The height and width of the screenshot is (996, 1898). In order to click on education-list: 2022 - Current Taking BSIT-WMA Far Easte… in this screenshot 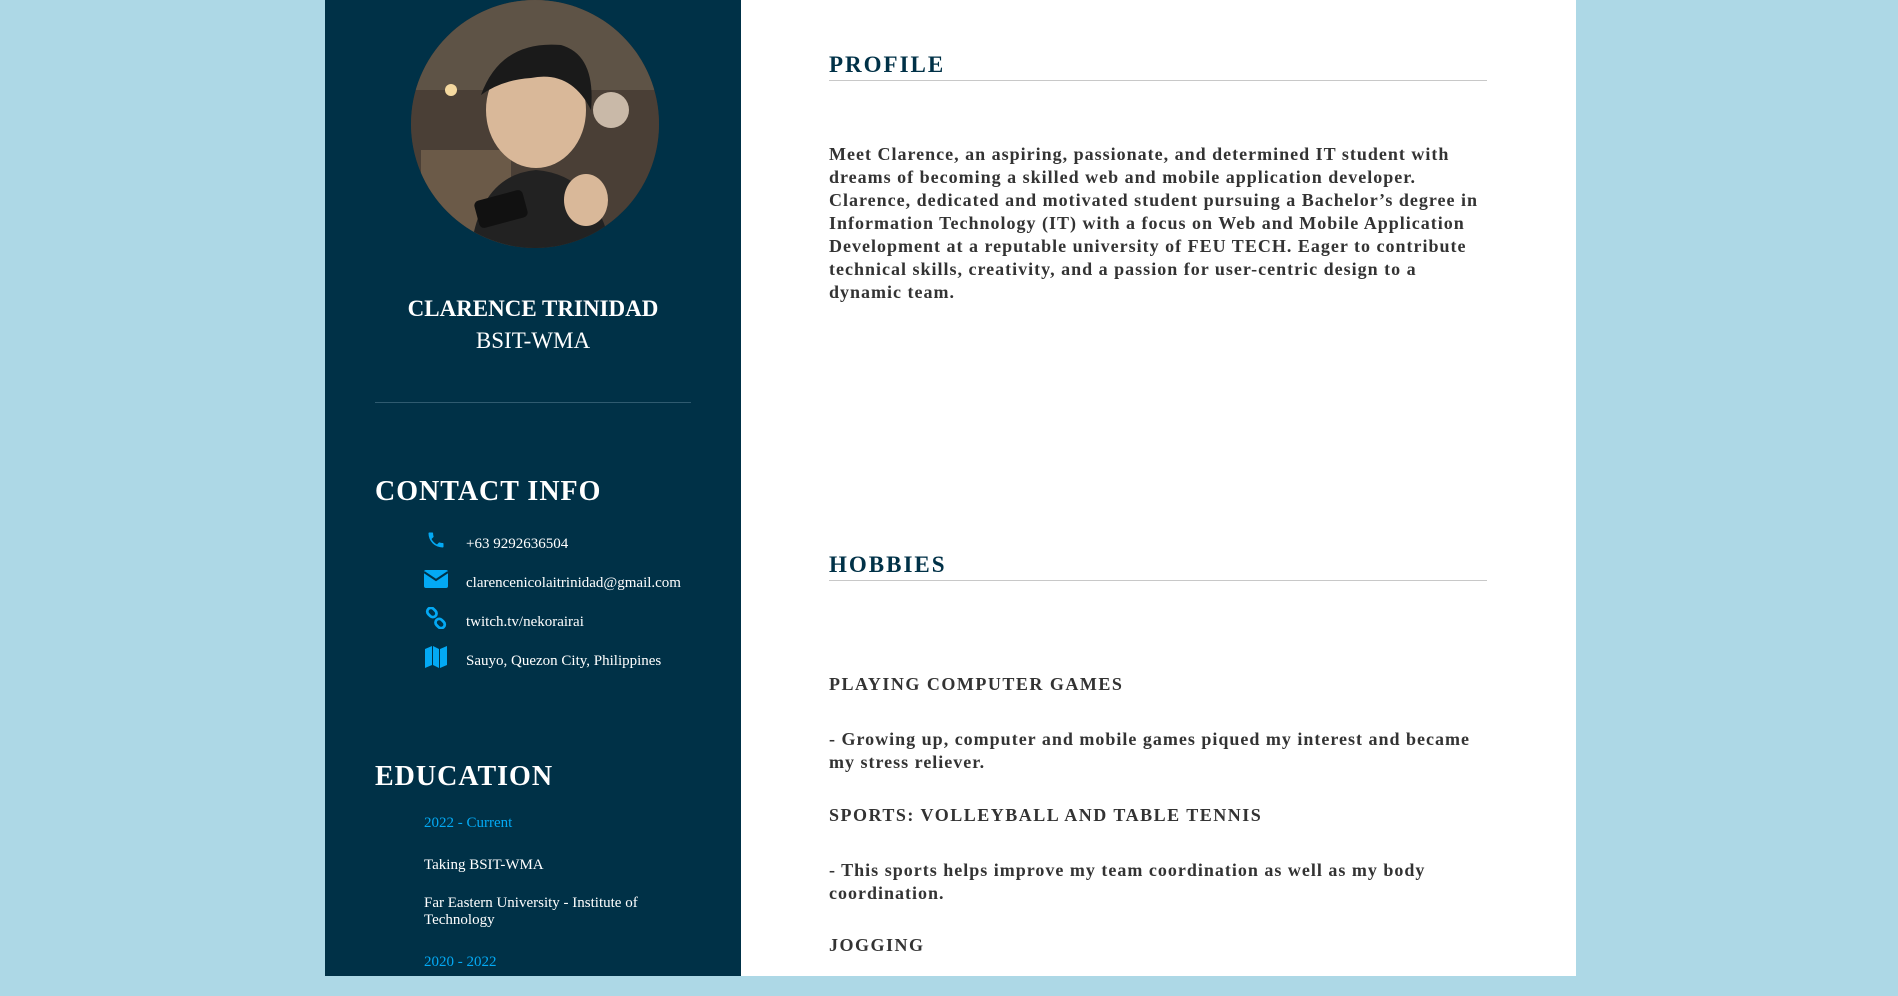, I will do `click(554, 905)`.